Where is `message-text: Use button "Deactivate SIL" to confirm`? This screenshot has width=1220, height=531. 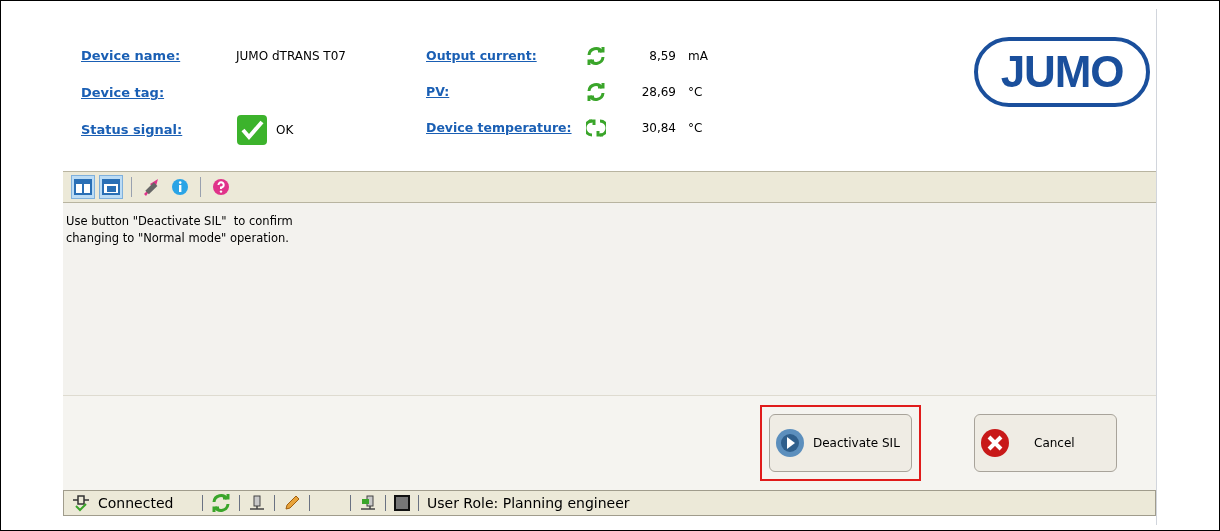
message-text: Use button "Deactivate SIL" to confirm is located at coordinates (180, 221).